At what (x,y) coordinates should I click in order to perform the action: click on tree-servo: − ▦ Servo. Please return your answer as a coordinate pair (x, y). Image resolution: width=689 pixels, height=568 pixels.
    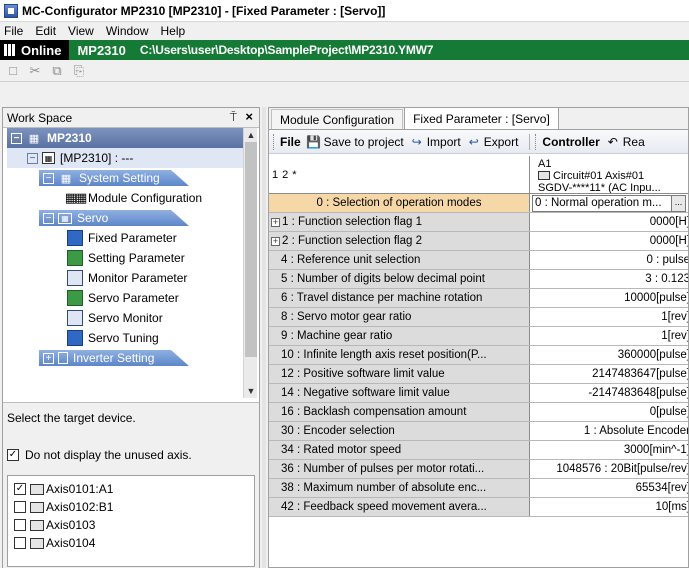
    Looking at the image, I should click on (126, 218).